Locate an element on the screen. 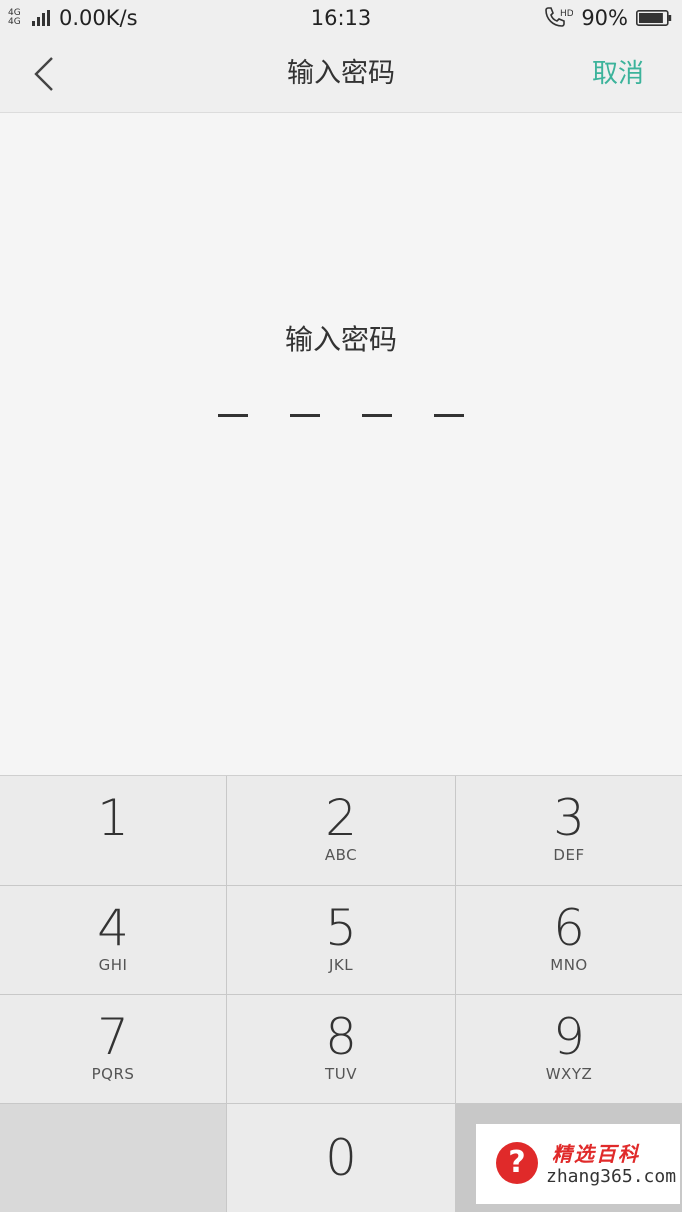  hd-label: HD is located at coordinates (566, 14).